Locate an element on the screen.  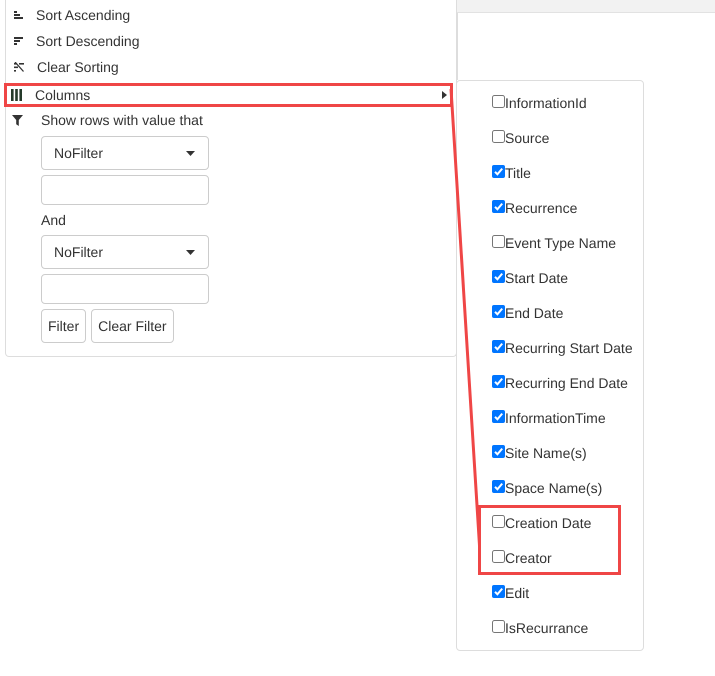
column-option: Creation Date is located at coordinates (549, 522).